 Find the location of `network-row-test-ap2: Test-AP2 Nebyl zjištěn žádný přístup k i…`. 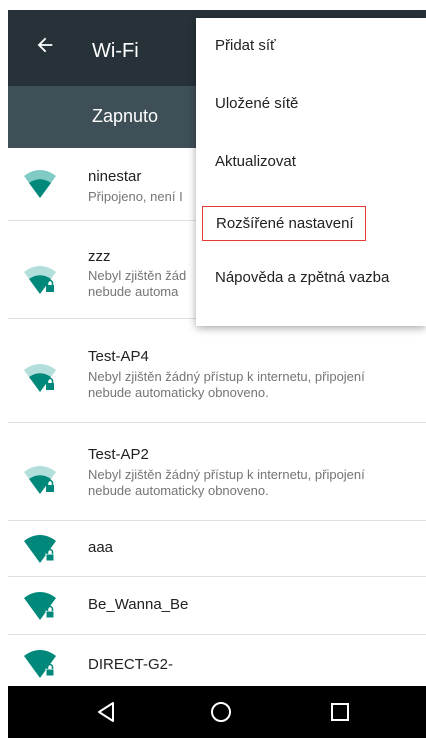

network-row-test-ap2: Test-AP2 Nebyl zjištěn žádný přístup k i… is located at coordinates (217, 471).